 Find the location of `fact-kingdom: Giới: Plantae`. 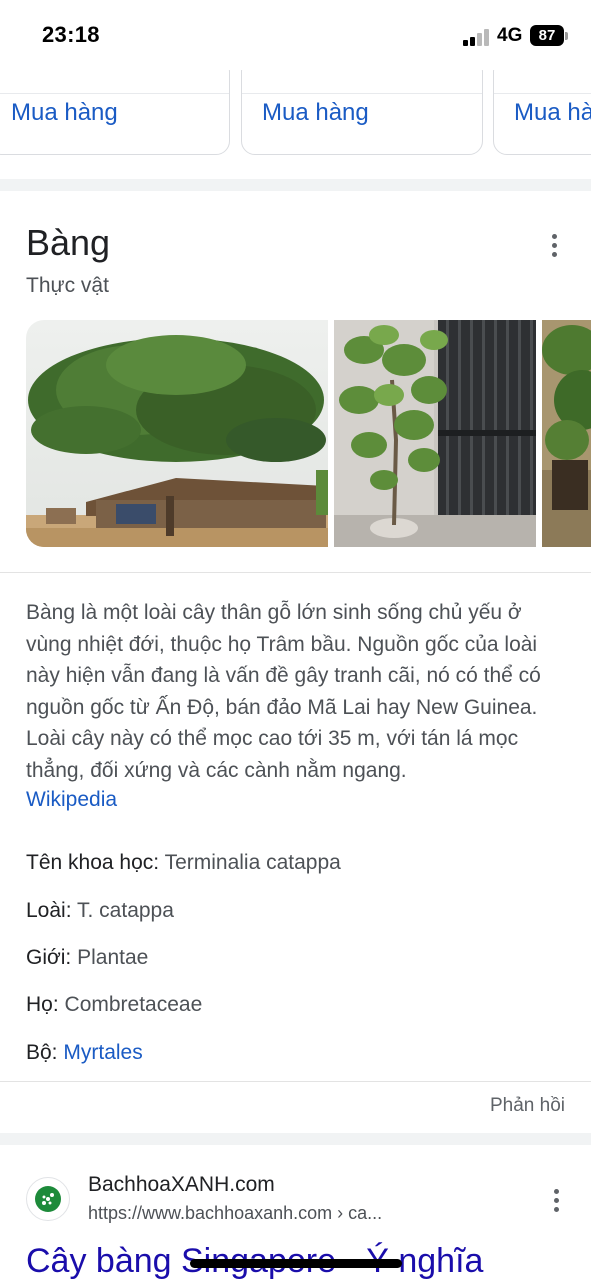

fact-kingdom: Giới: Plantae is located at coordinates (87, 958).